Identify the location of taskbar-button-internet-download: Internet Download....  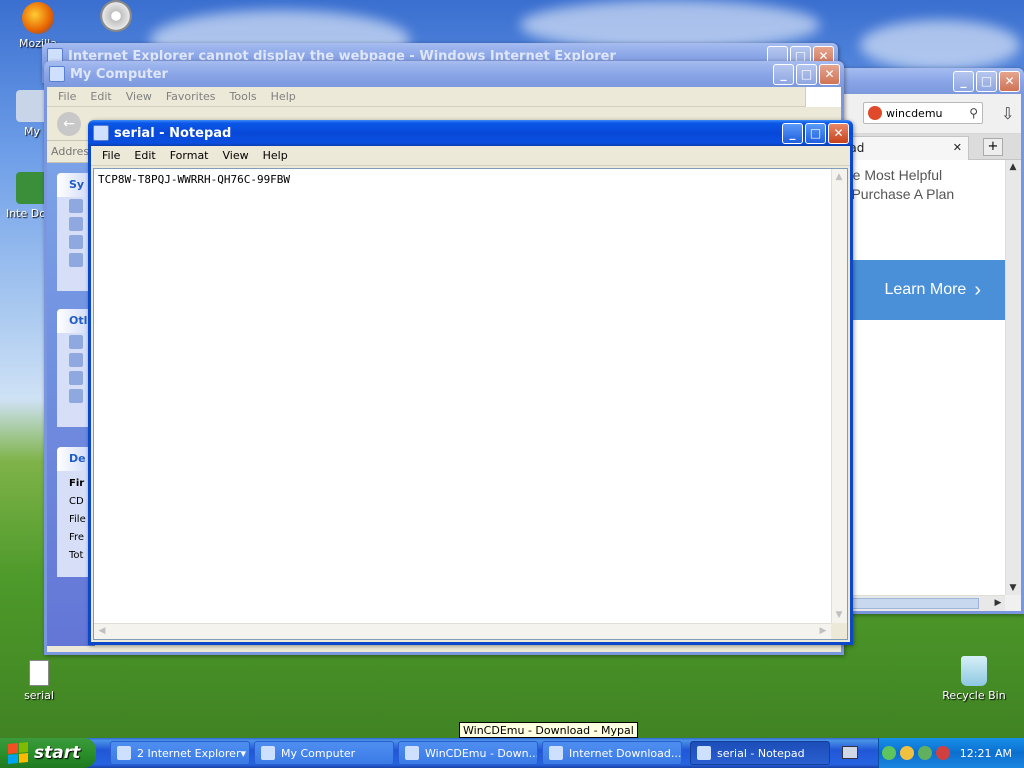
(612, 753).